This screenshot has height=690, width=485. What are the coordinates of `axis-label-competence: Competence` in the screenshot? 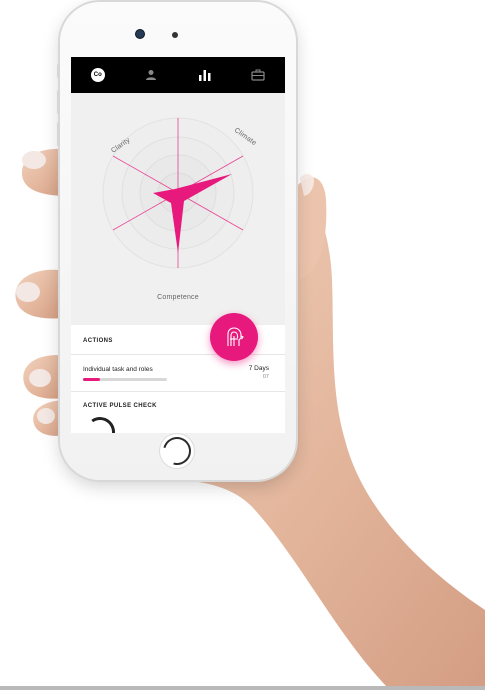 It's located at (178, 297).